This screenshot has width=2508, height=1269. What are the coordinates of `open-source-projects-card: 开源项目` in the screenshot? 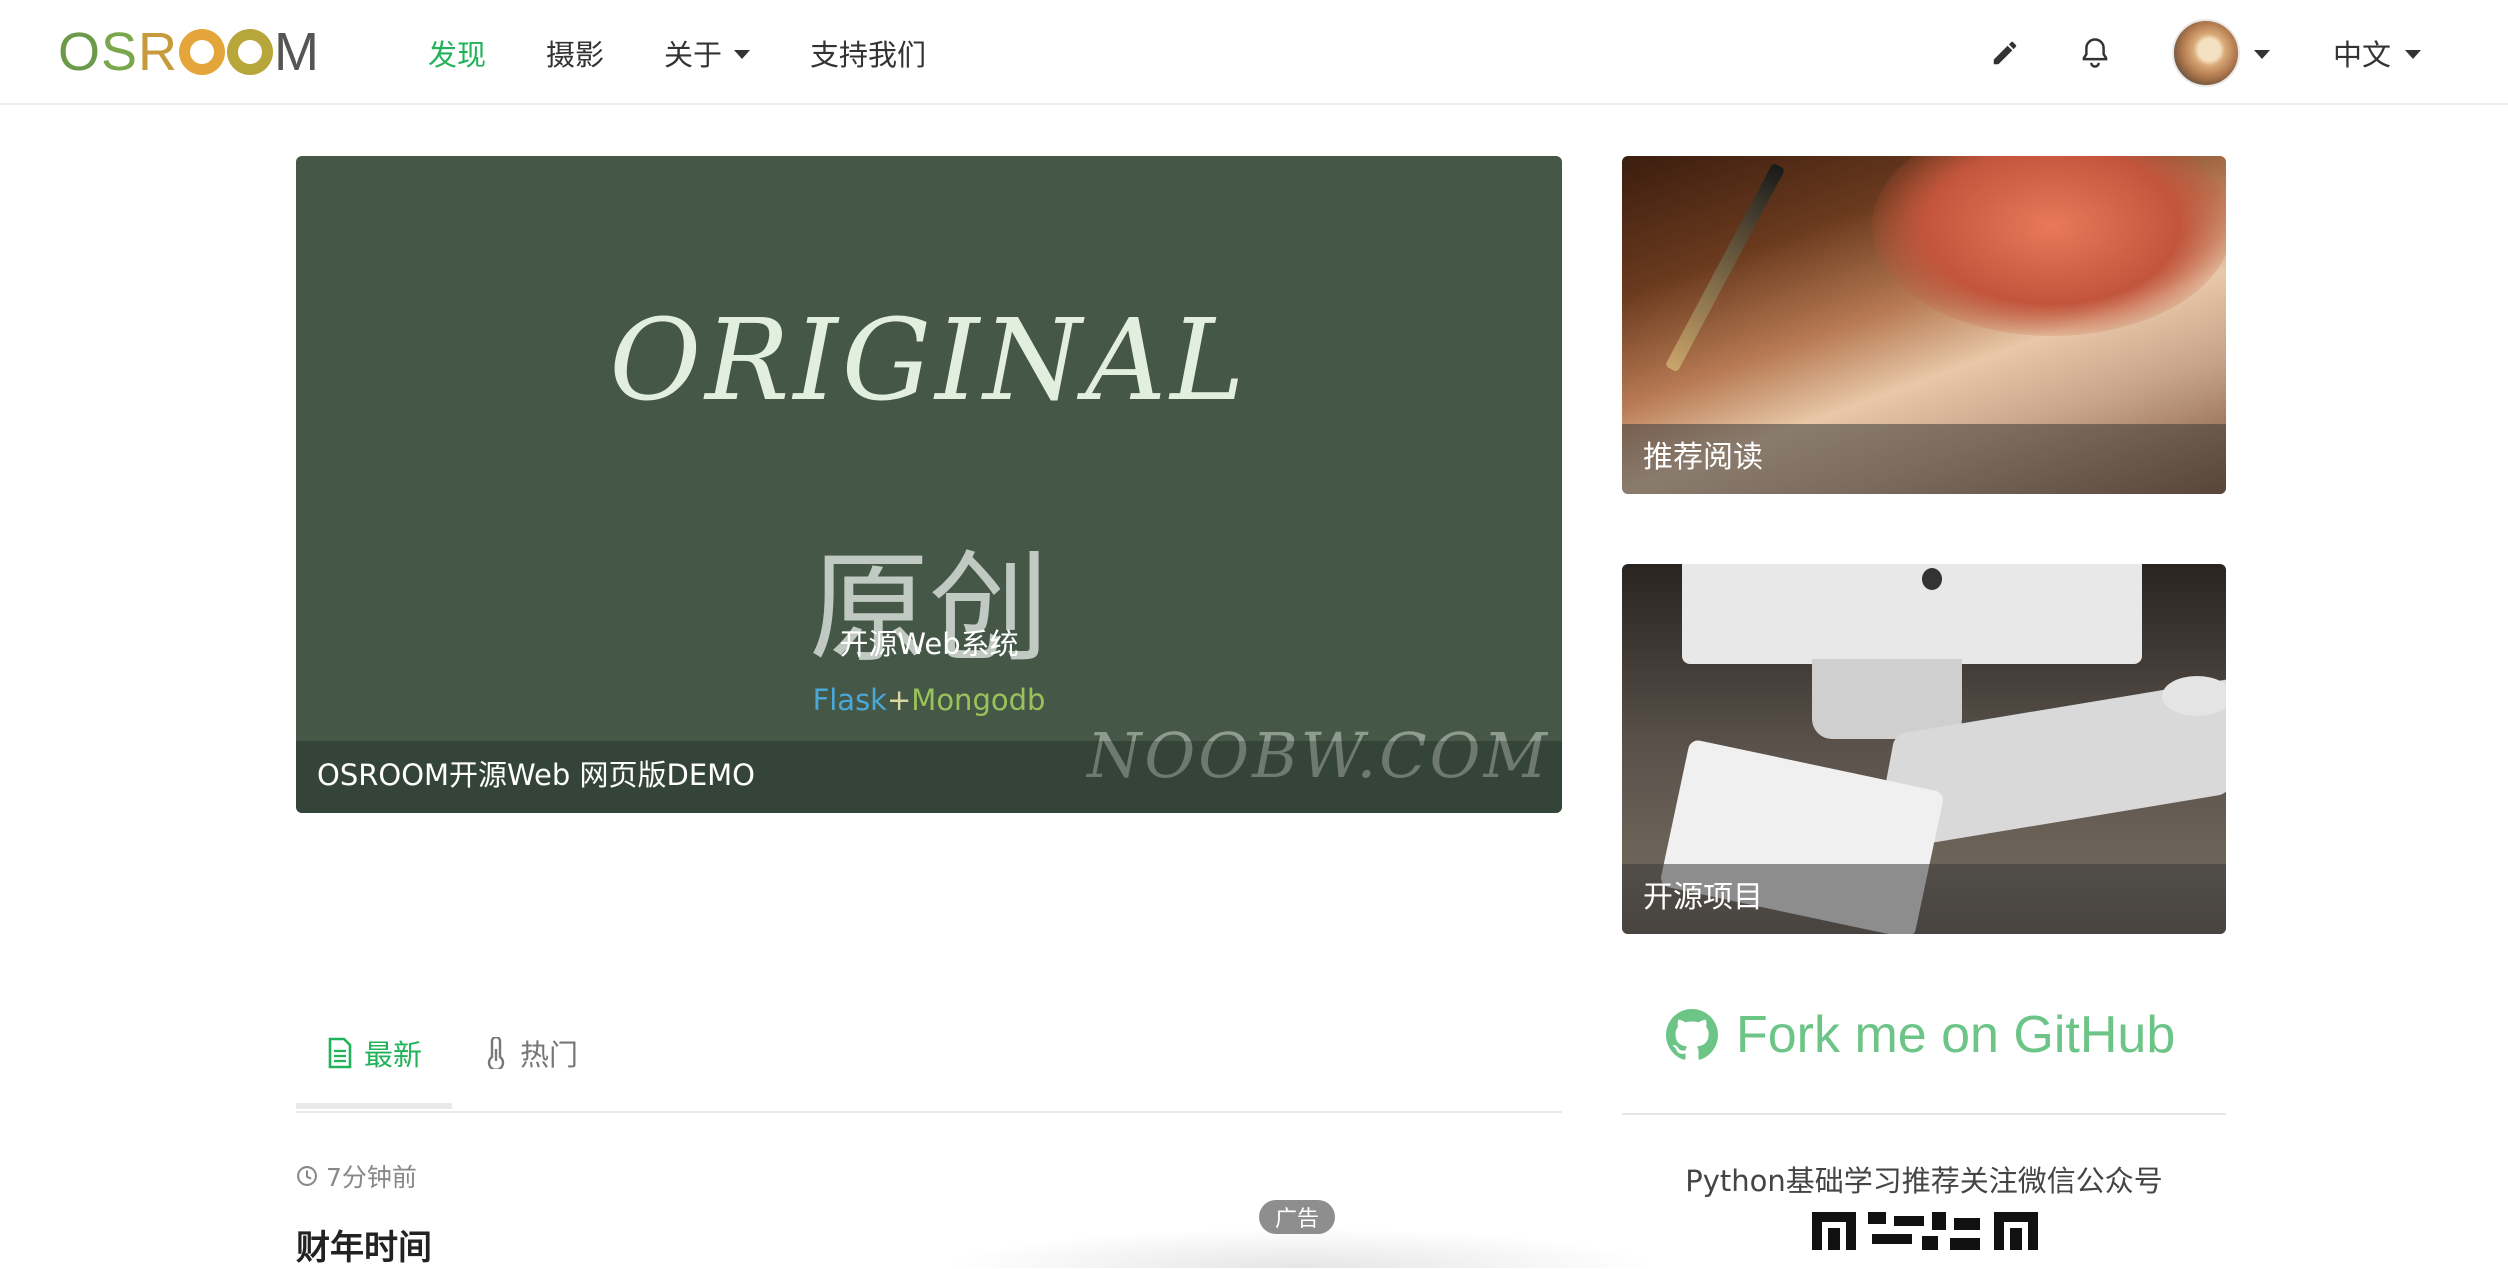 It's located at (1924, 749).